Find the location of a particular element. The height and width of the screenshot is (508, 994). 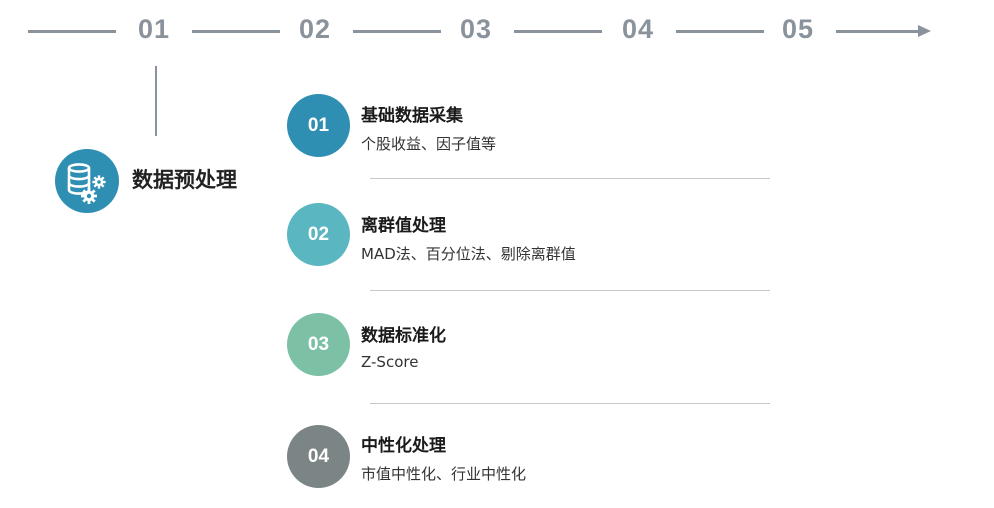

step-number-badge: 03 is located at coordinates (318, 344).